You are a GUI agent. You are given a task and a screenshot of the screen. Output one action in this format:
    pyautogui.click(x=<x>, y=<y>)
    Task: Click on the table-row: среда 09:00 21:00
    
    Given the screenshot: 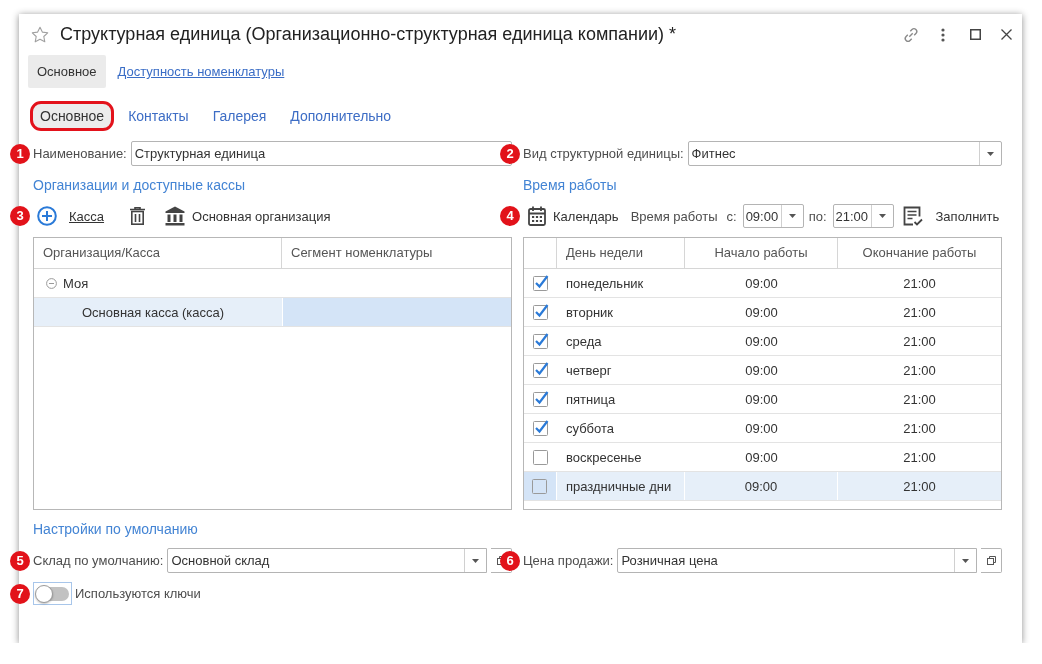 What is the action you would take?
    pyautogui.click(x=762, y=341)
    